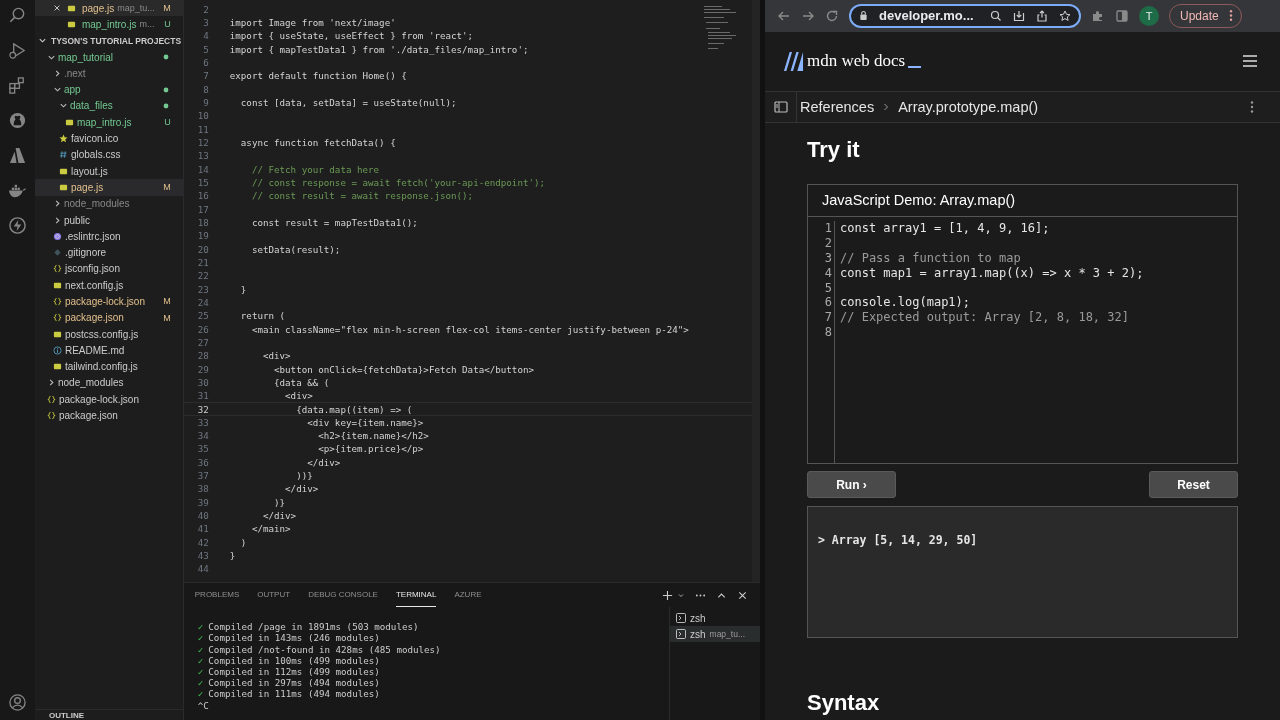  Describe the element at coordinates (343, 595) in the screenshot. I see `panel-tab: DEBUG CONSOLE` at that location.